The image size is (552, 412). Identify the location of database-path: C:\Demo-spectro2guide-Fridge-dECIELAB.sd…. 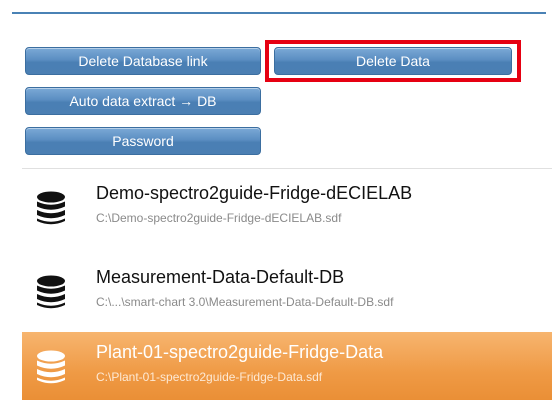
(219, 218).